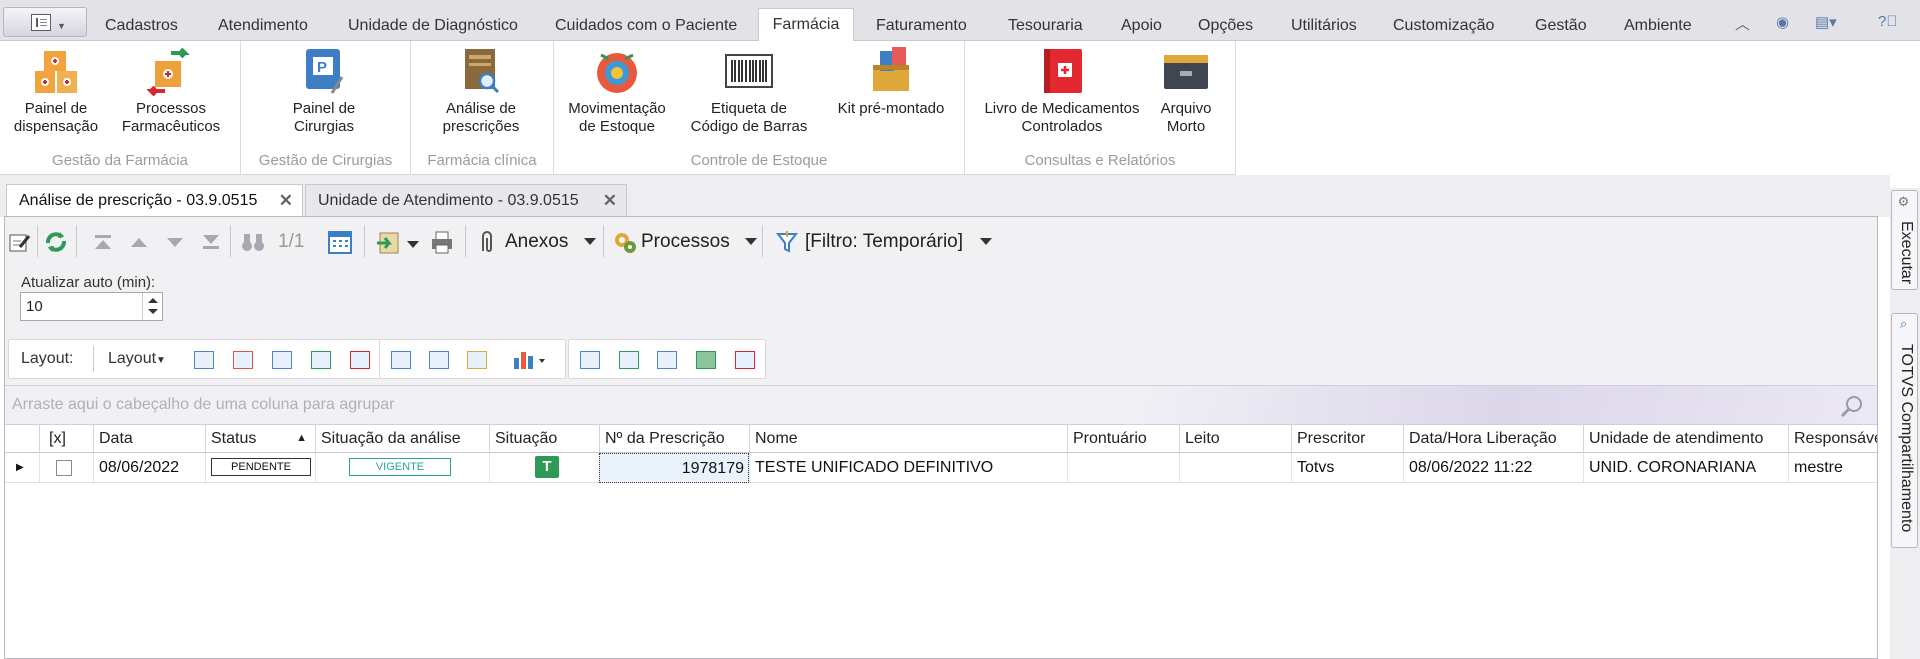 This screenshot has height=659, width=1920. What do you see at coordinates (787, 242) in the screenshot?
I see `filter-icon` at bounding box center [787, 242].